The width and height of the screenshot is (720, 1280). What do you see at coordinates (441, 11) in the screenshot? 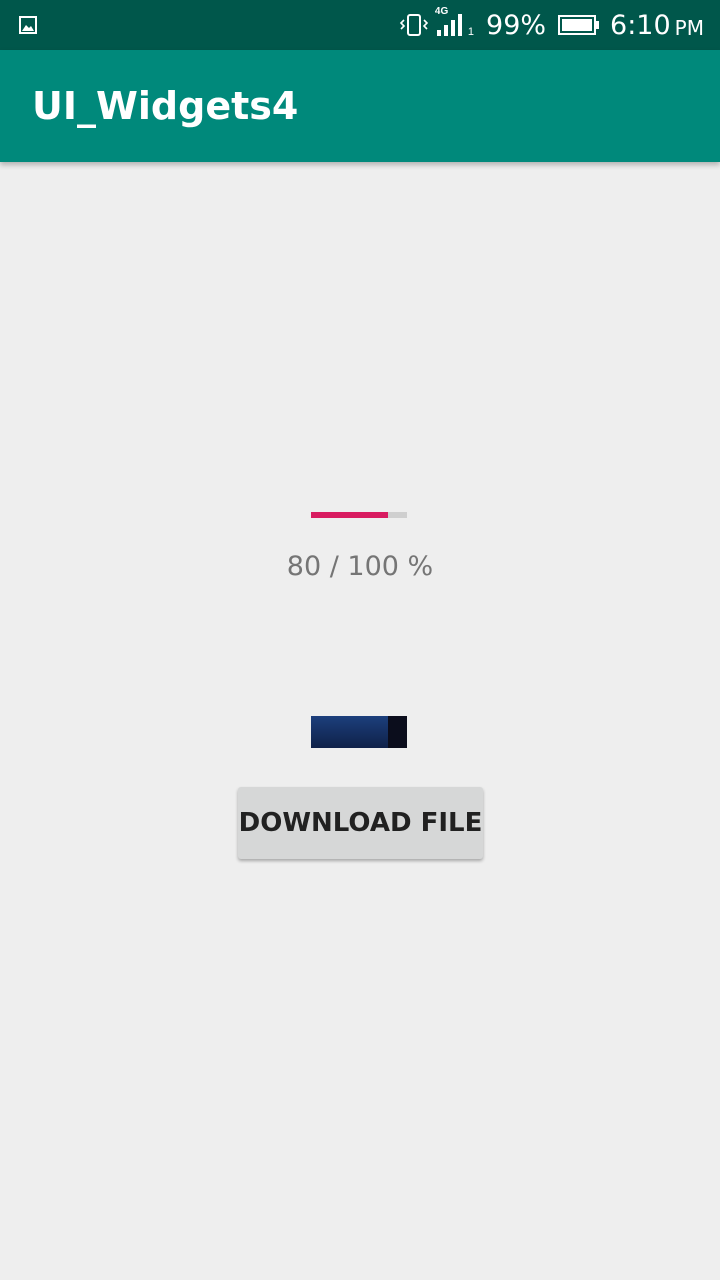
I see `network-type-label: 4G` at bounding box center [441, 11].